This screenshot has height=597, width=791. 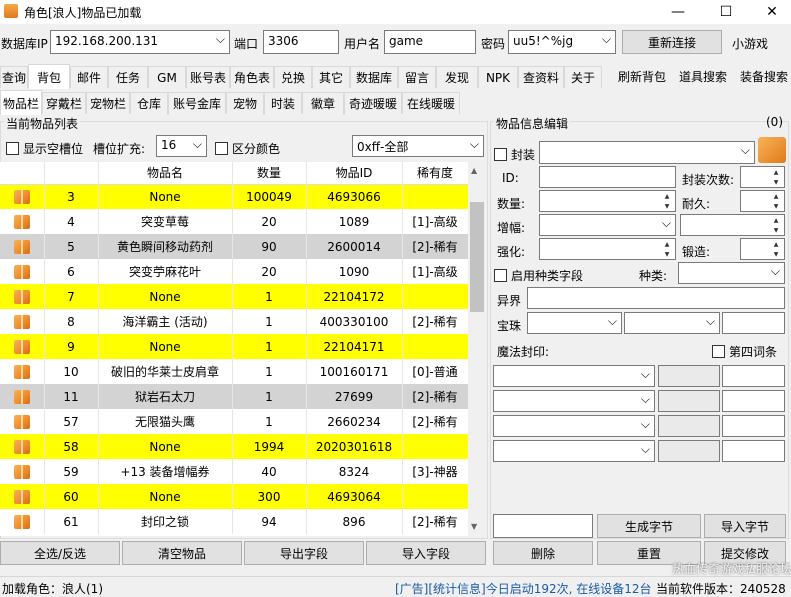 What do you see at coordinates (181, 146) in the screenshot?
I see `slot-expand-combo: 16` at bounding box center [181, 146].